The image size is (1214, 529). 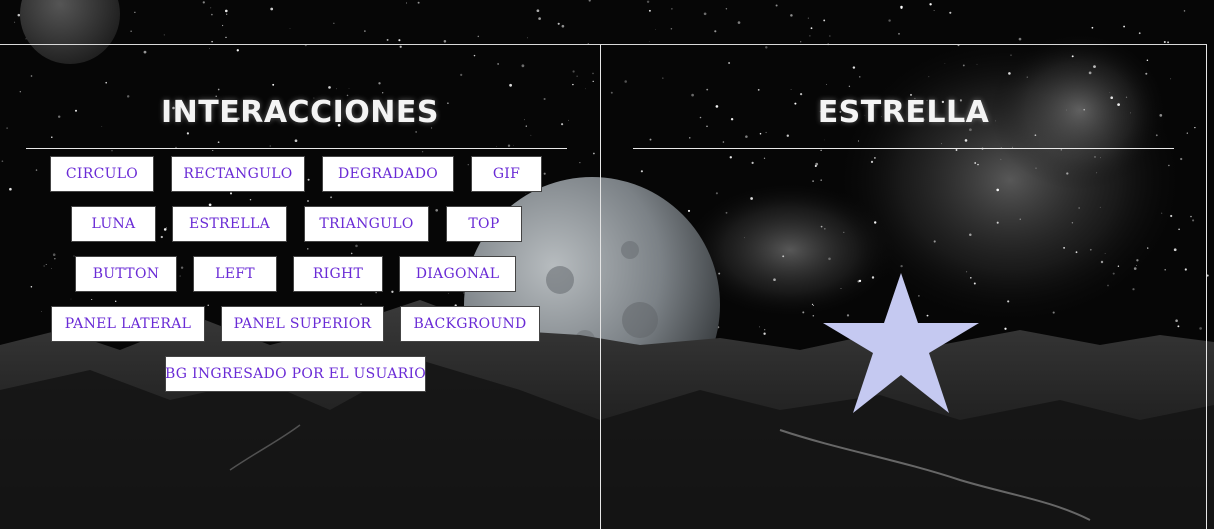 I want to click on button-button: BUTTON, so click(x=126, y=274).